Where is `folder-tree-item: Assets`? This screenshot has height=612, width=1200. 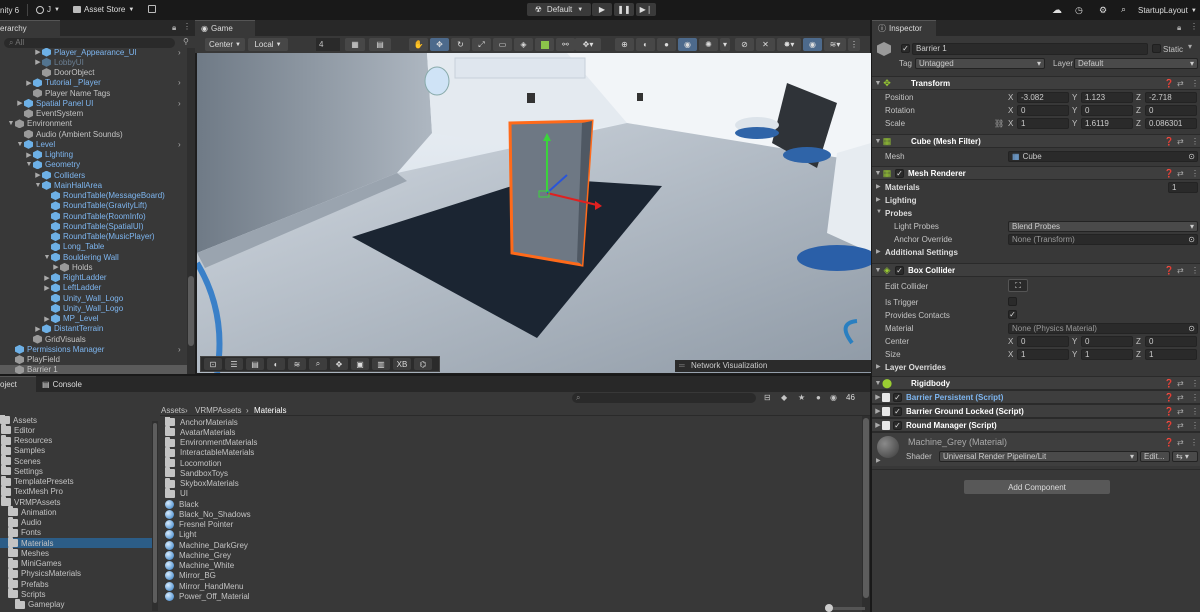
folder-tree-item: Assets is located at coordinates (76, 420).